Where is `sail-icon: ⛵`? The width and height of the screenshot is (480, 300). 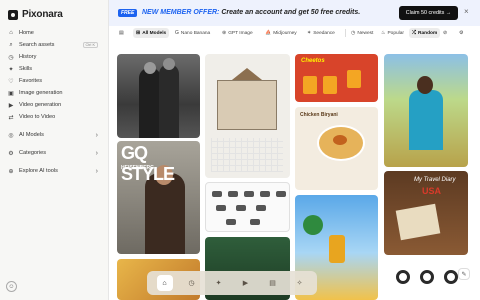 sail-icon: ⛵ is located at coordinates (268, 33).